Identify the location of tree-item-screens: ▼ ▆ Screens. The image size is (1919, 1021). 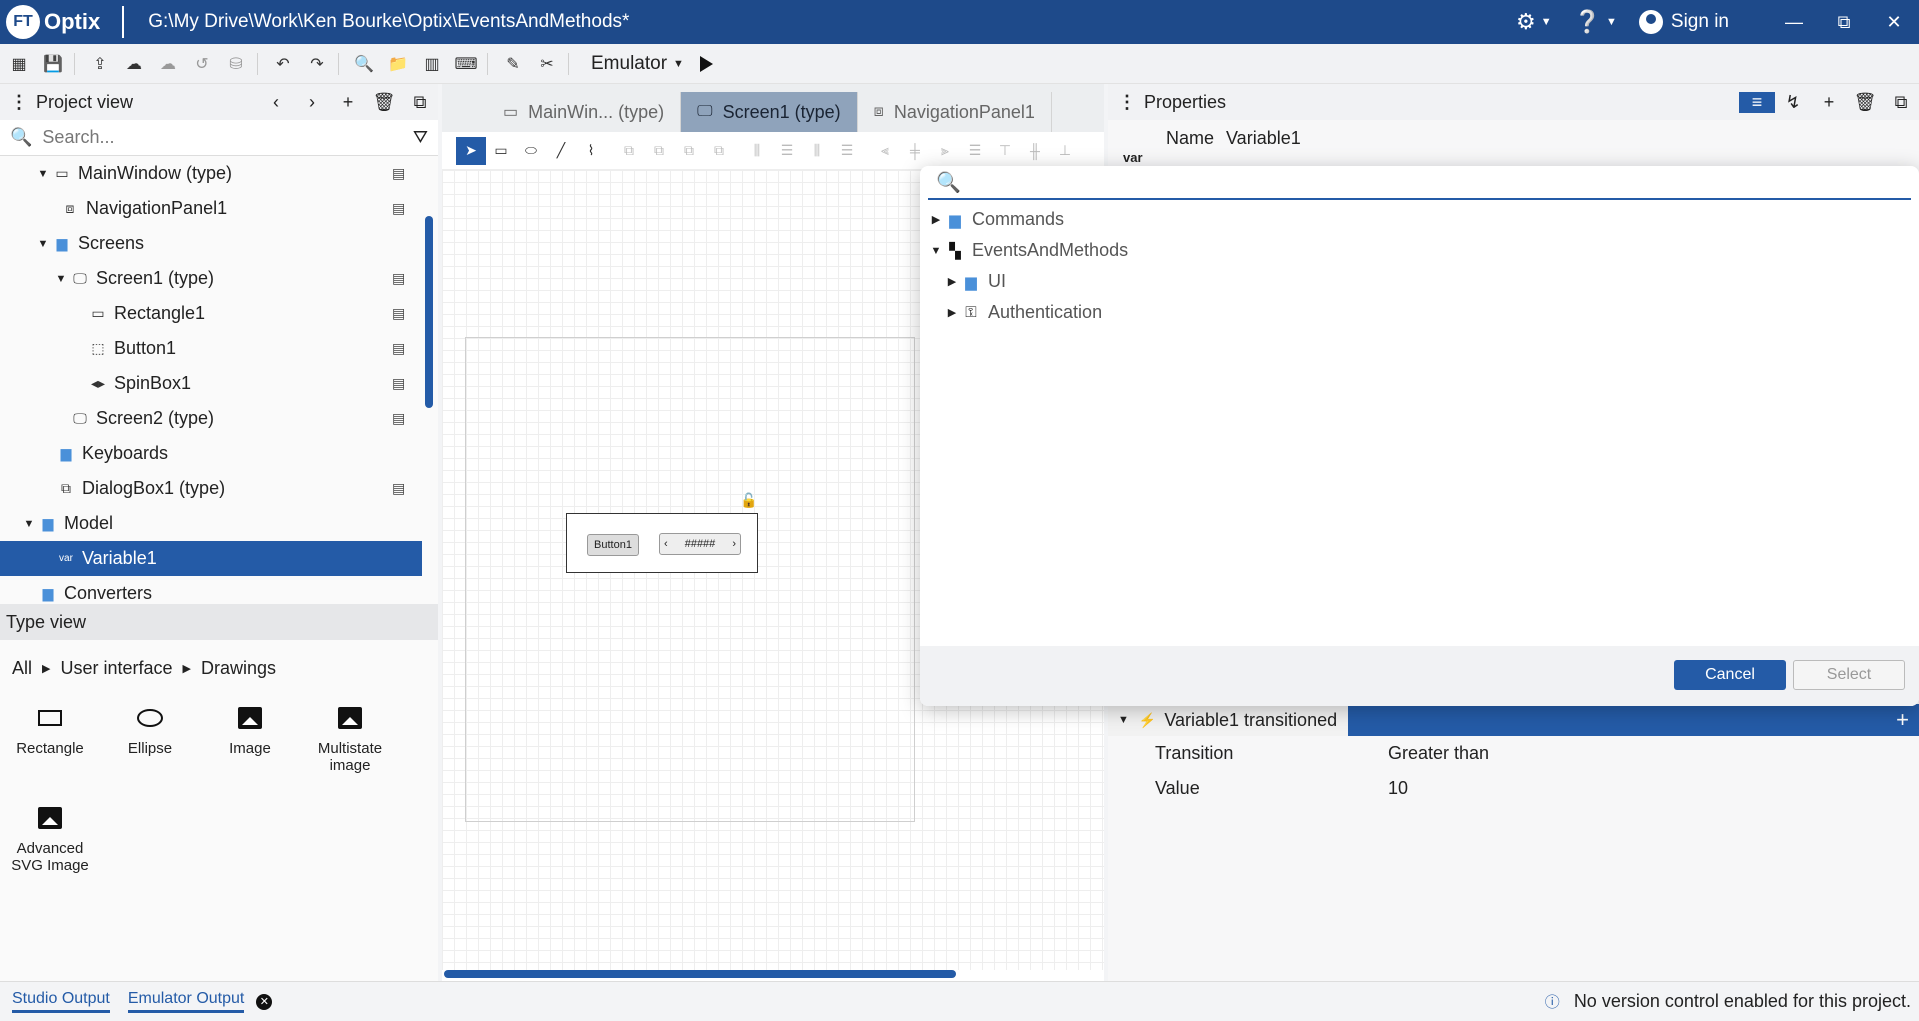
(219, 243).